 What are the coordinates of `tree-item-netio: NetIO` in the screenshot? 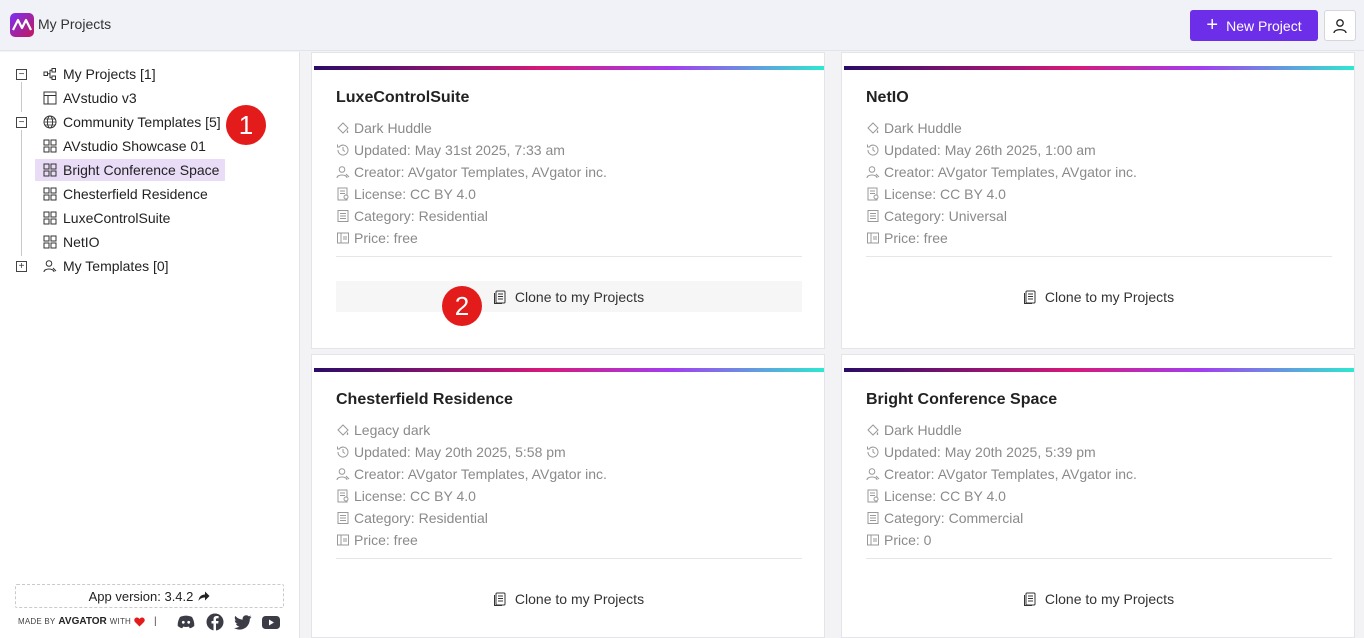 It's located at (71, 242).